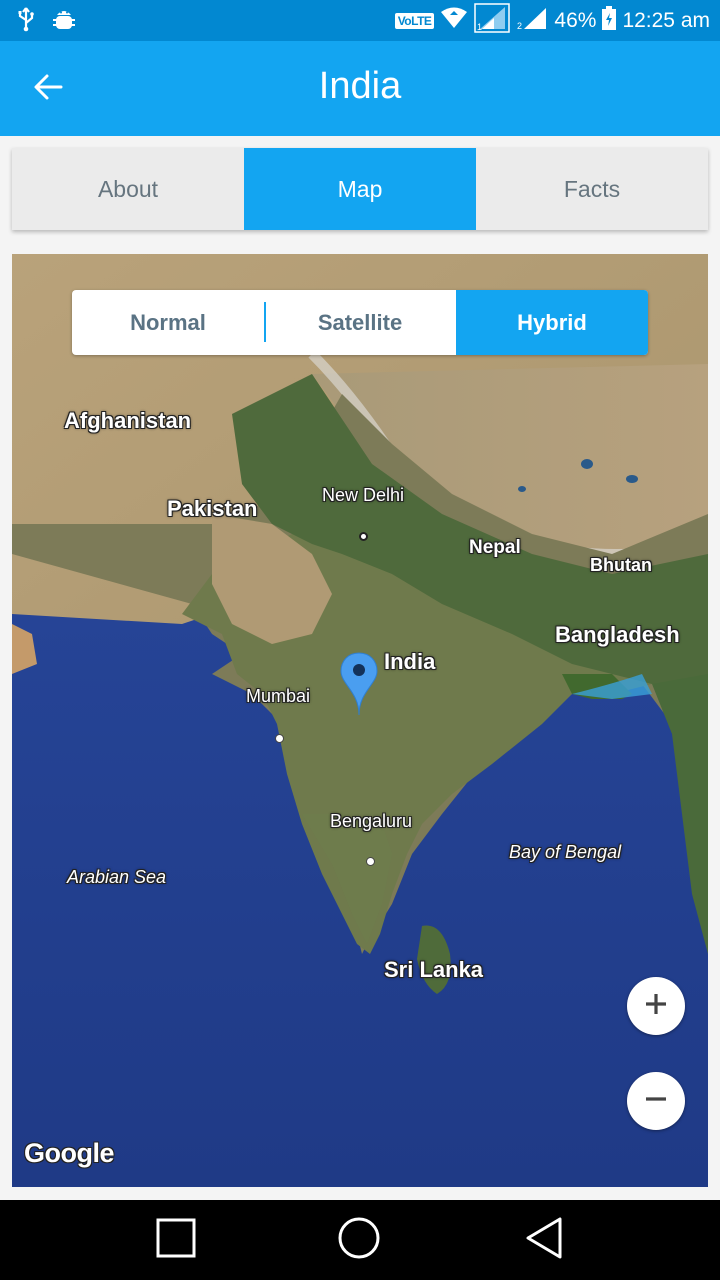 Image resolution: width=720 pixels, height=1280 pixels. I want to click on map-type-normal: Normal, so click(168, 322).